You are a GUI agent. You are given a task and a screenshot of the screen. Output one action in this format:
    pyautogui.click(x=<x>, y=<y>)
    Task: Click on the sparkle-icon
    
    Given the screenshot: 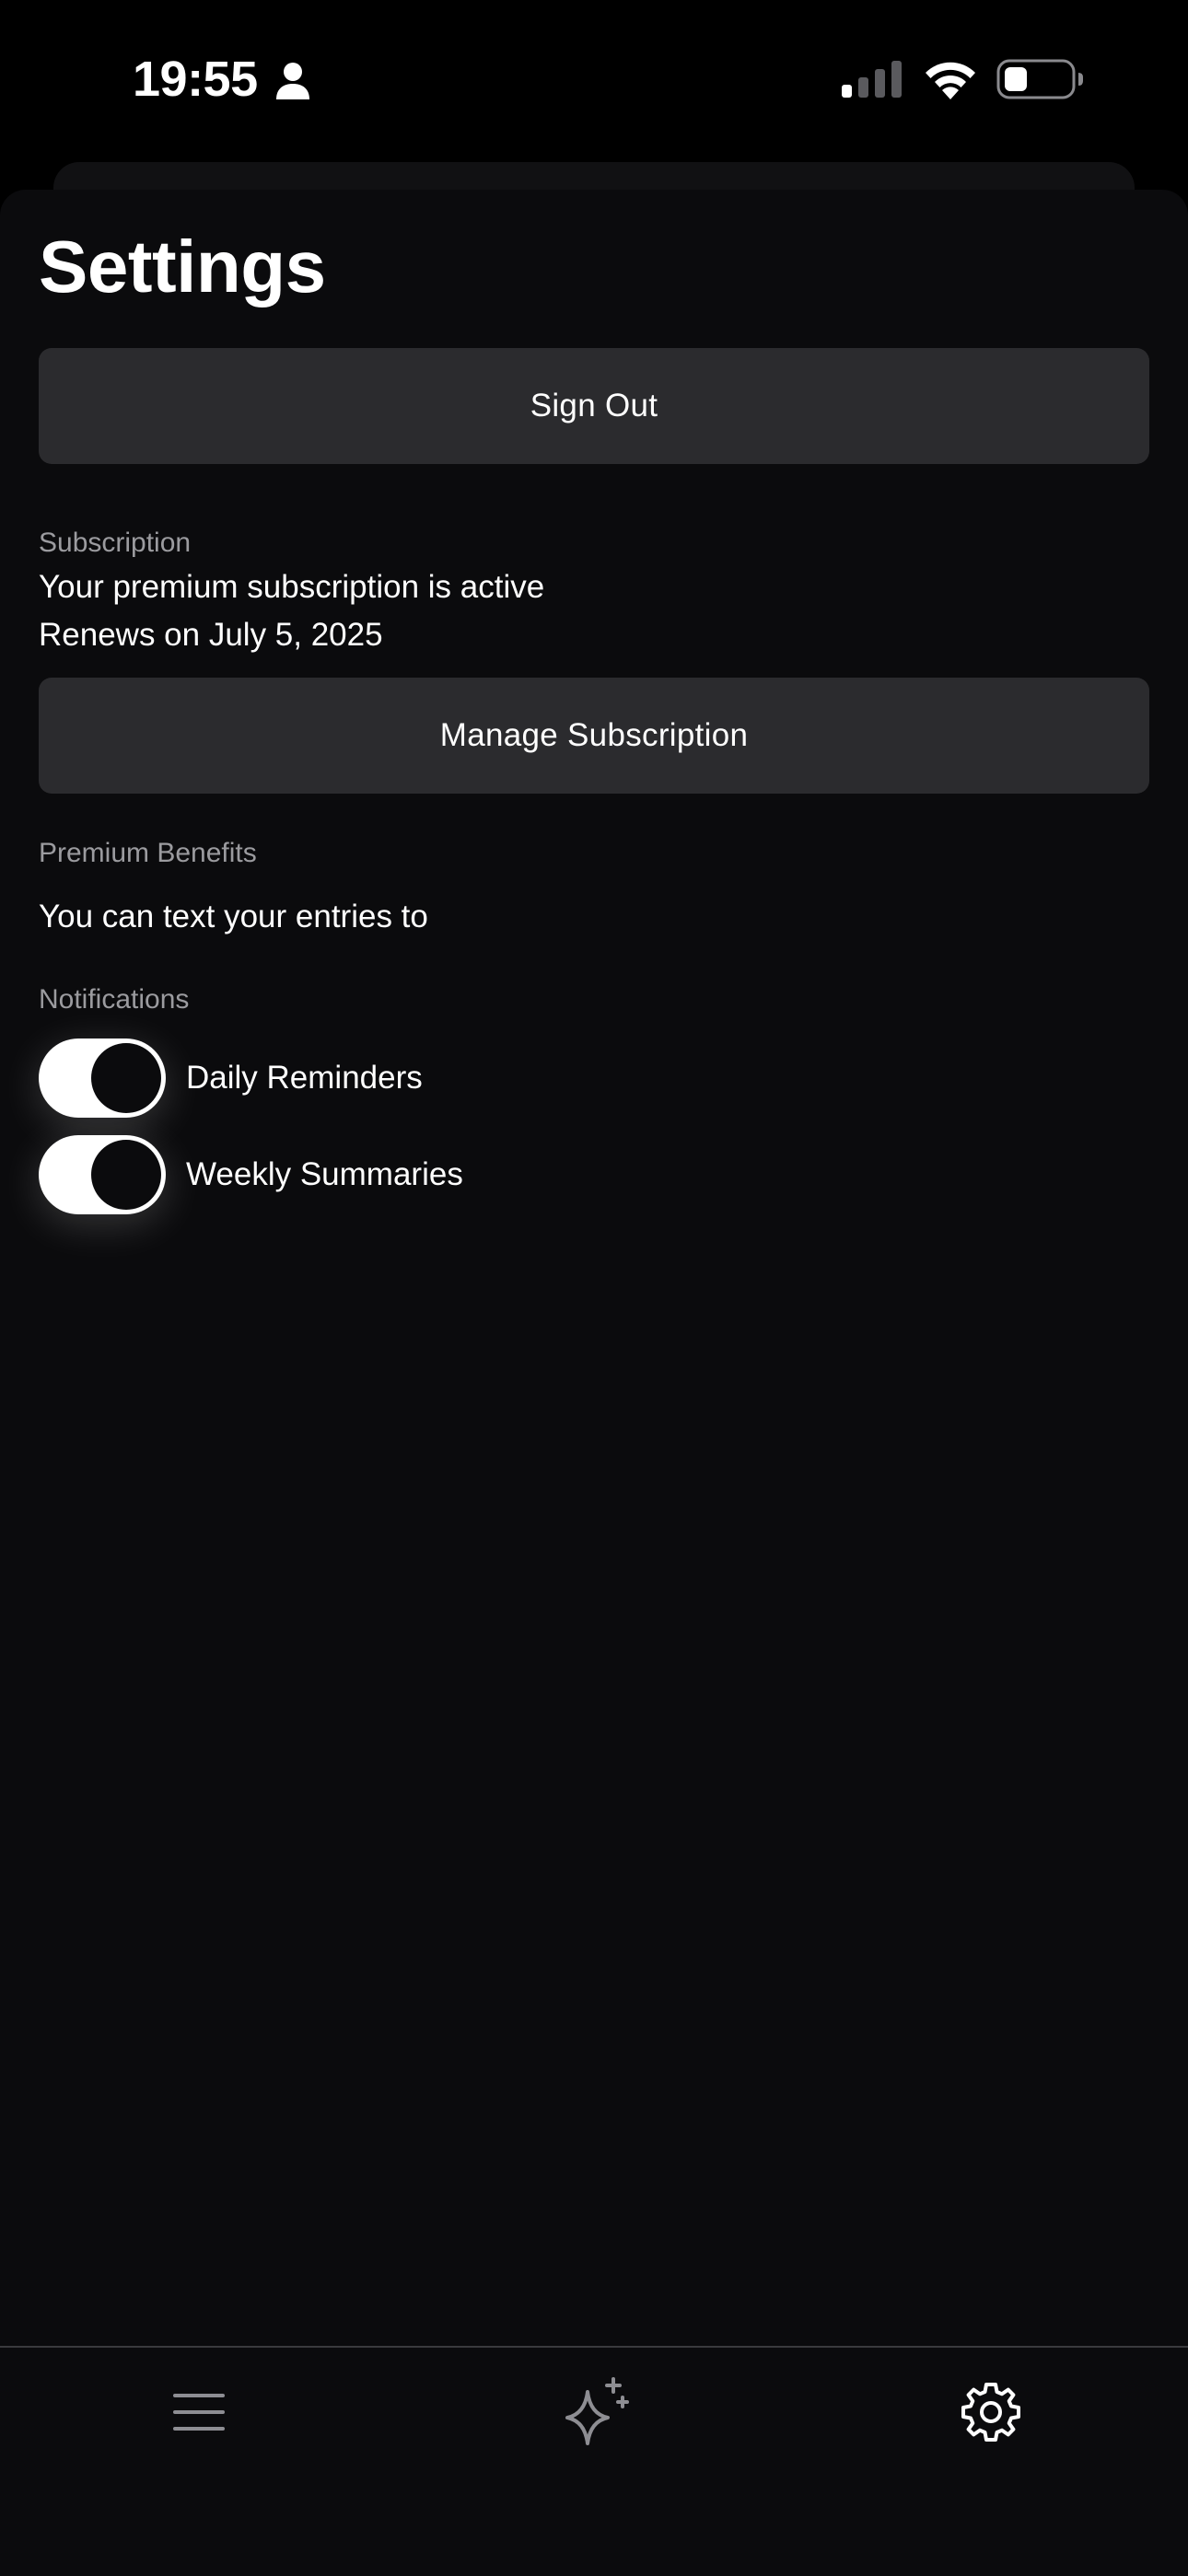 What is the action you would take?
    pyautogui.click(x=597, y=2411)
    